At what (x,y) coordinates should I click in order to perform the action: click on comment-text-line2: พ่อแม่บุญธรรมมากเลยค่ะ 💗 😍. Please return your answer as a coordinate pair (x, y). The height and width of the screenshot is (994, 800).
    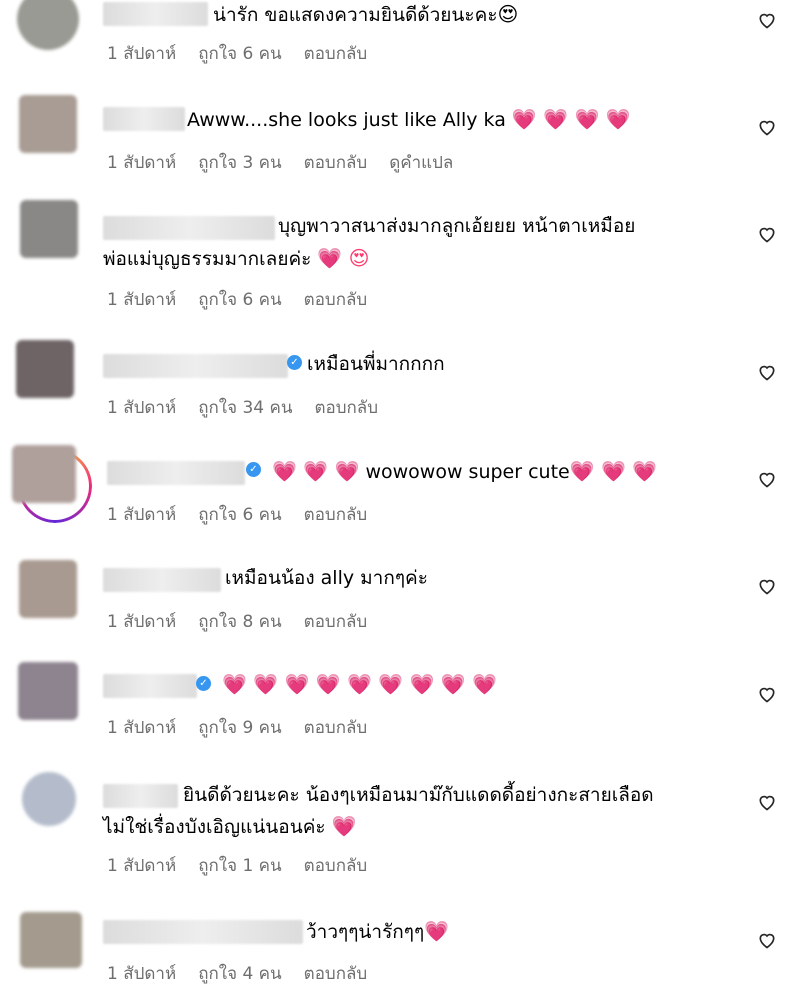
    Looking at the image, I should click on (236, 258).